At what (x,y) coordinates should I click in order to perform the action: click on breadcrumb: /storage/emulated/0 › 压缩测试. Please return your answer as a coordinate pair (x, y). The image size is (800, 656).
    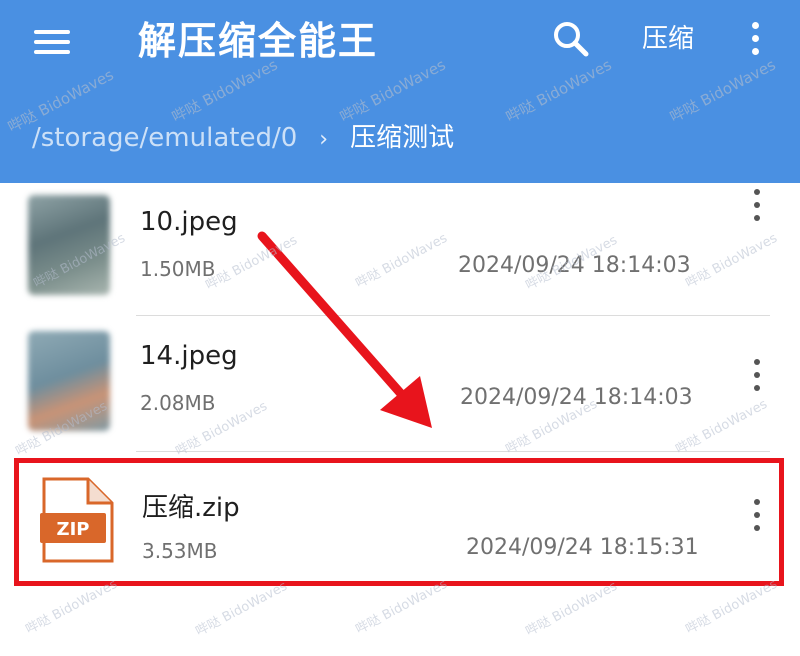
    Looking at the image, I should click on (243, 138).